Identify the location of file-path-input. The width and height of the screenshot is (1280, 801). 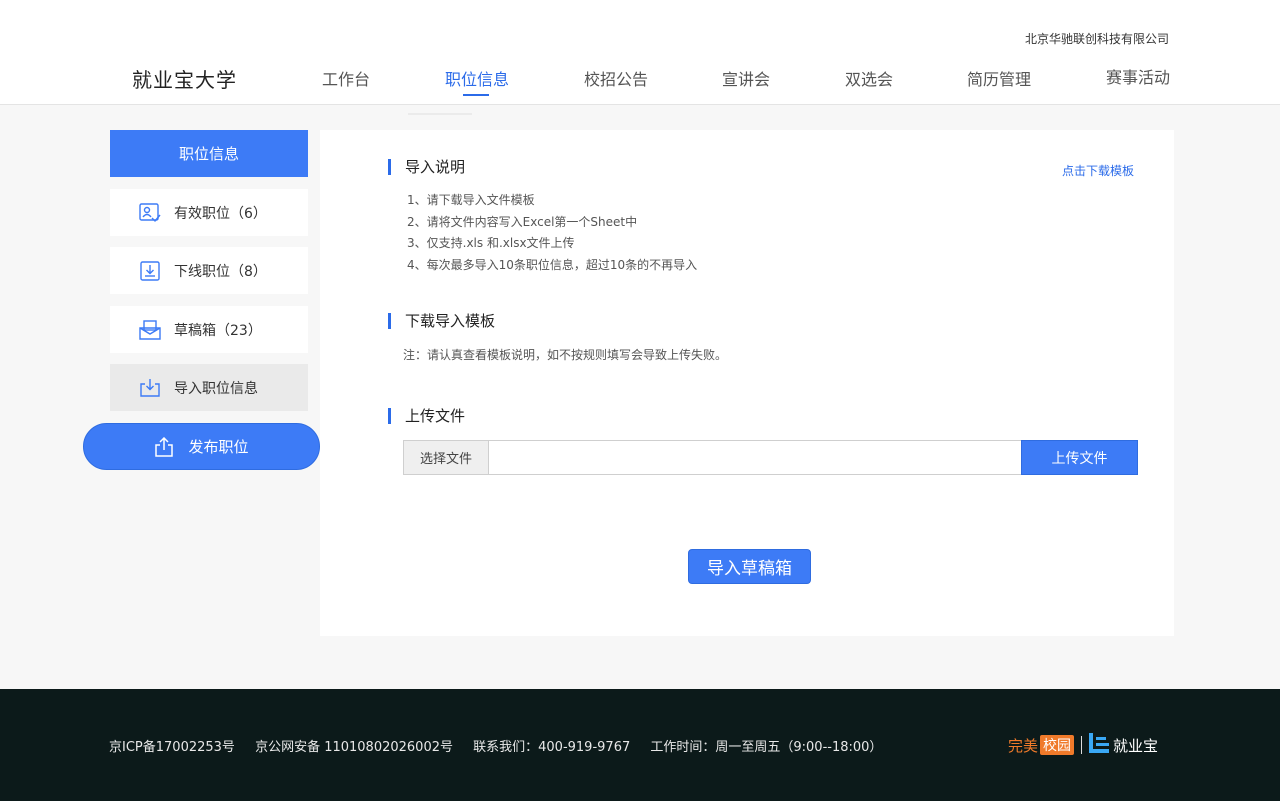
(755, 457).